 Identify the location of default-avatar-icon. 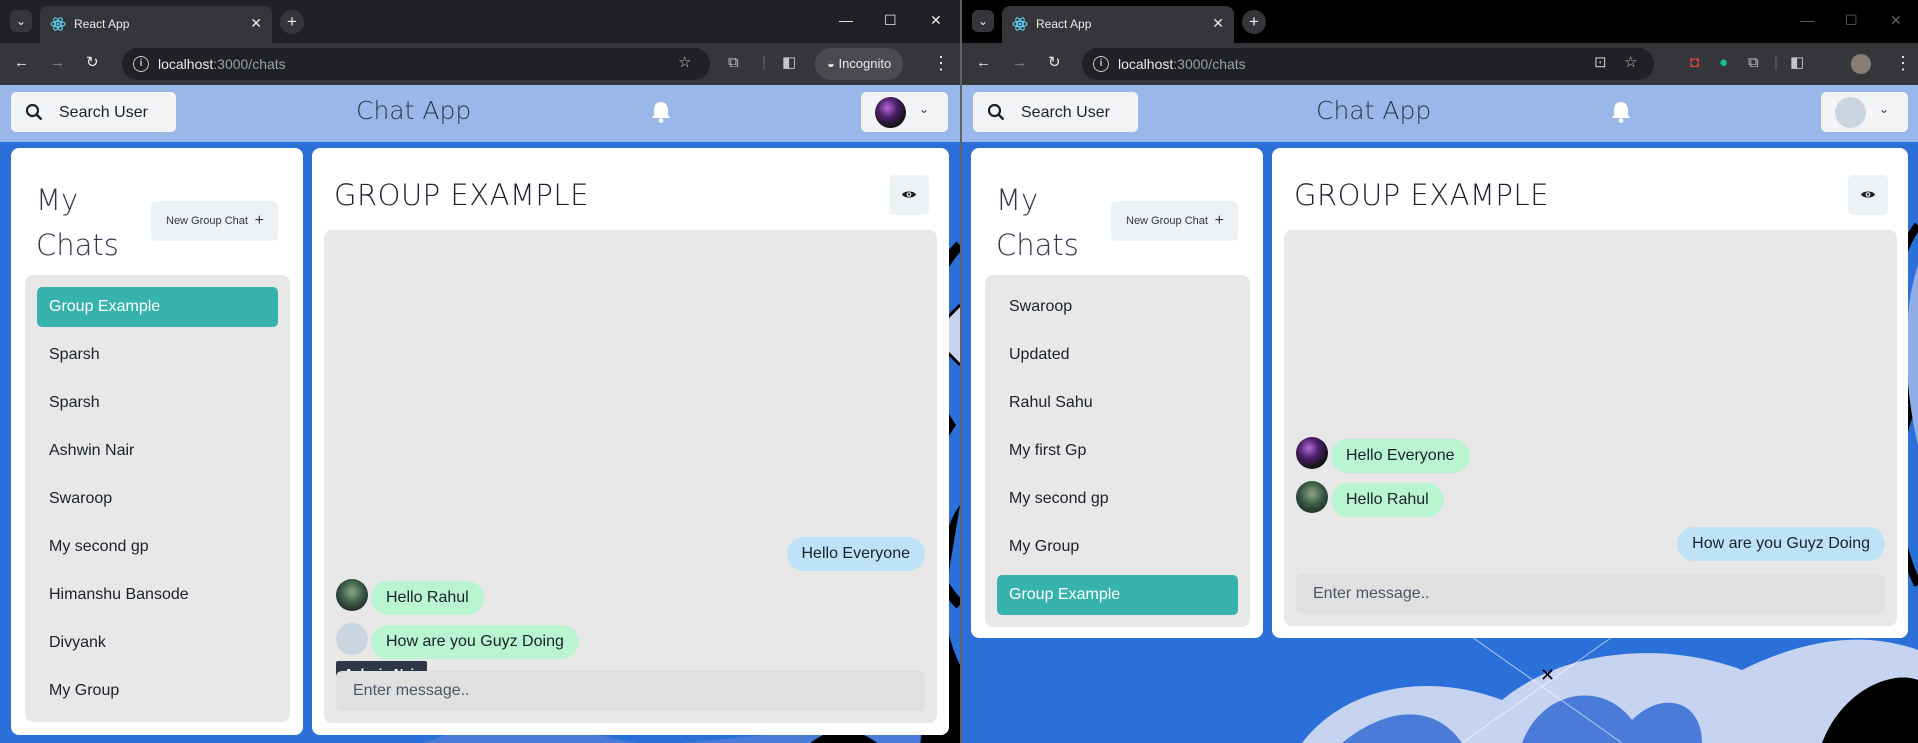
(1850, 112).